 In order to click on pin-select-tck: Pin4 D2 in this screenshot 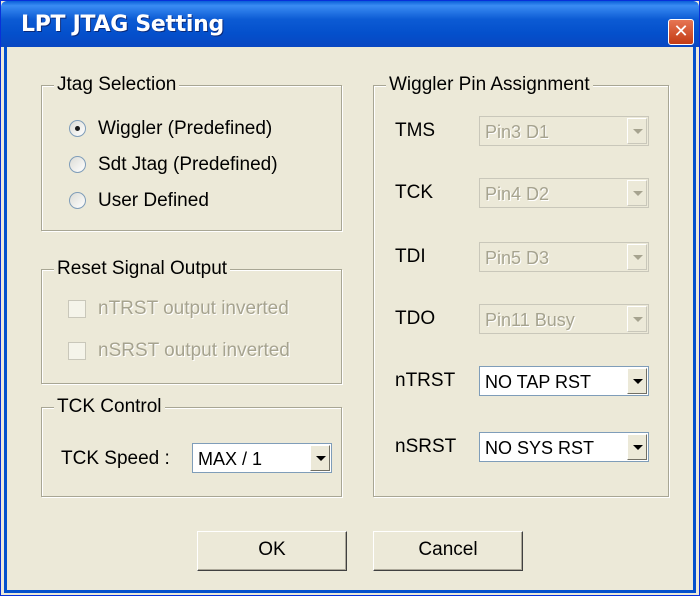, I will do `click(564, 193)`.